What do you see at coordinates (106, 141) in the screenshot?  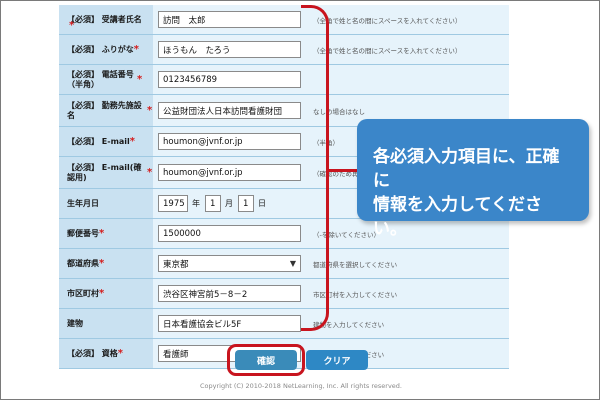 I see `field-label-email: 【必須】 E-mail *` at bounding box center [106, 141].